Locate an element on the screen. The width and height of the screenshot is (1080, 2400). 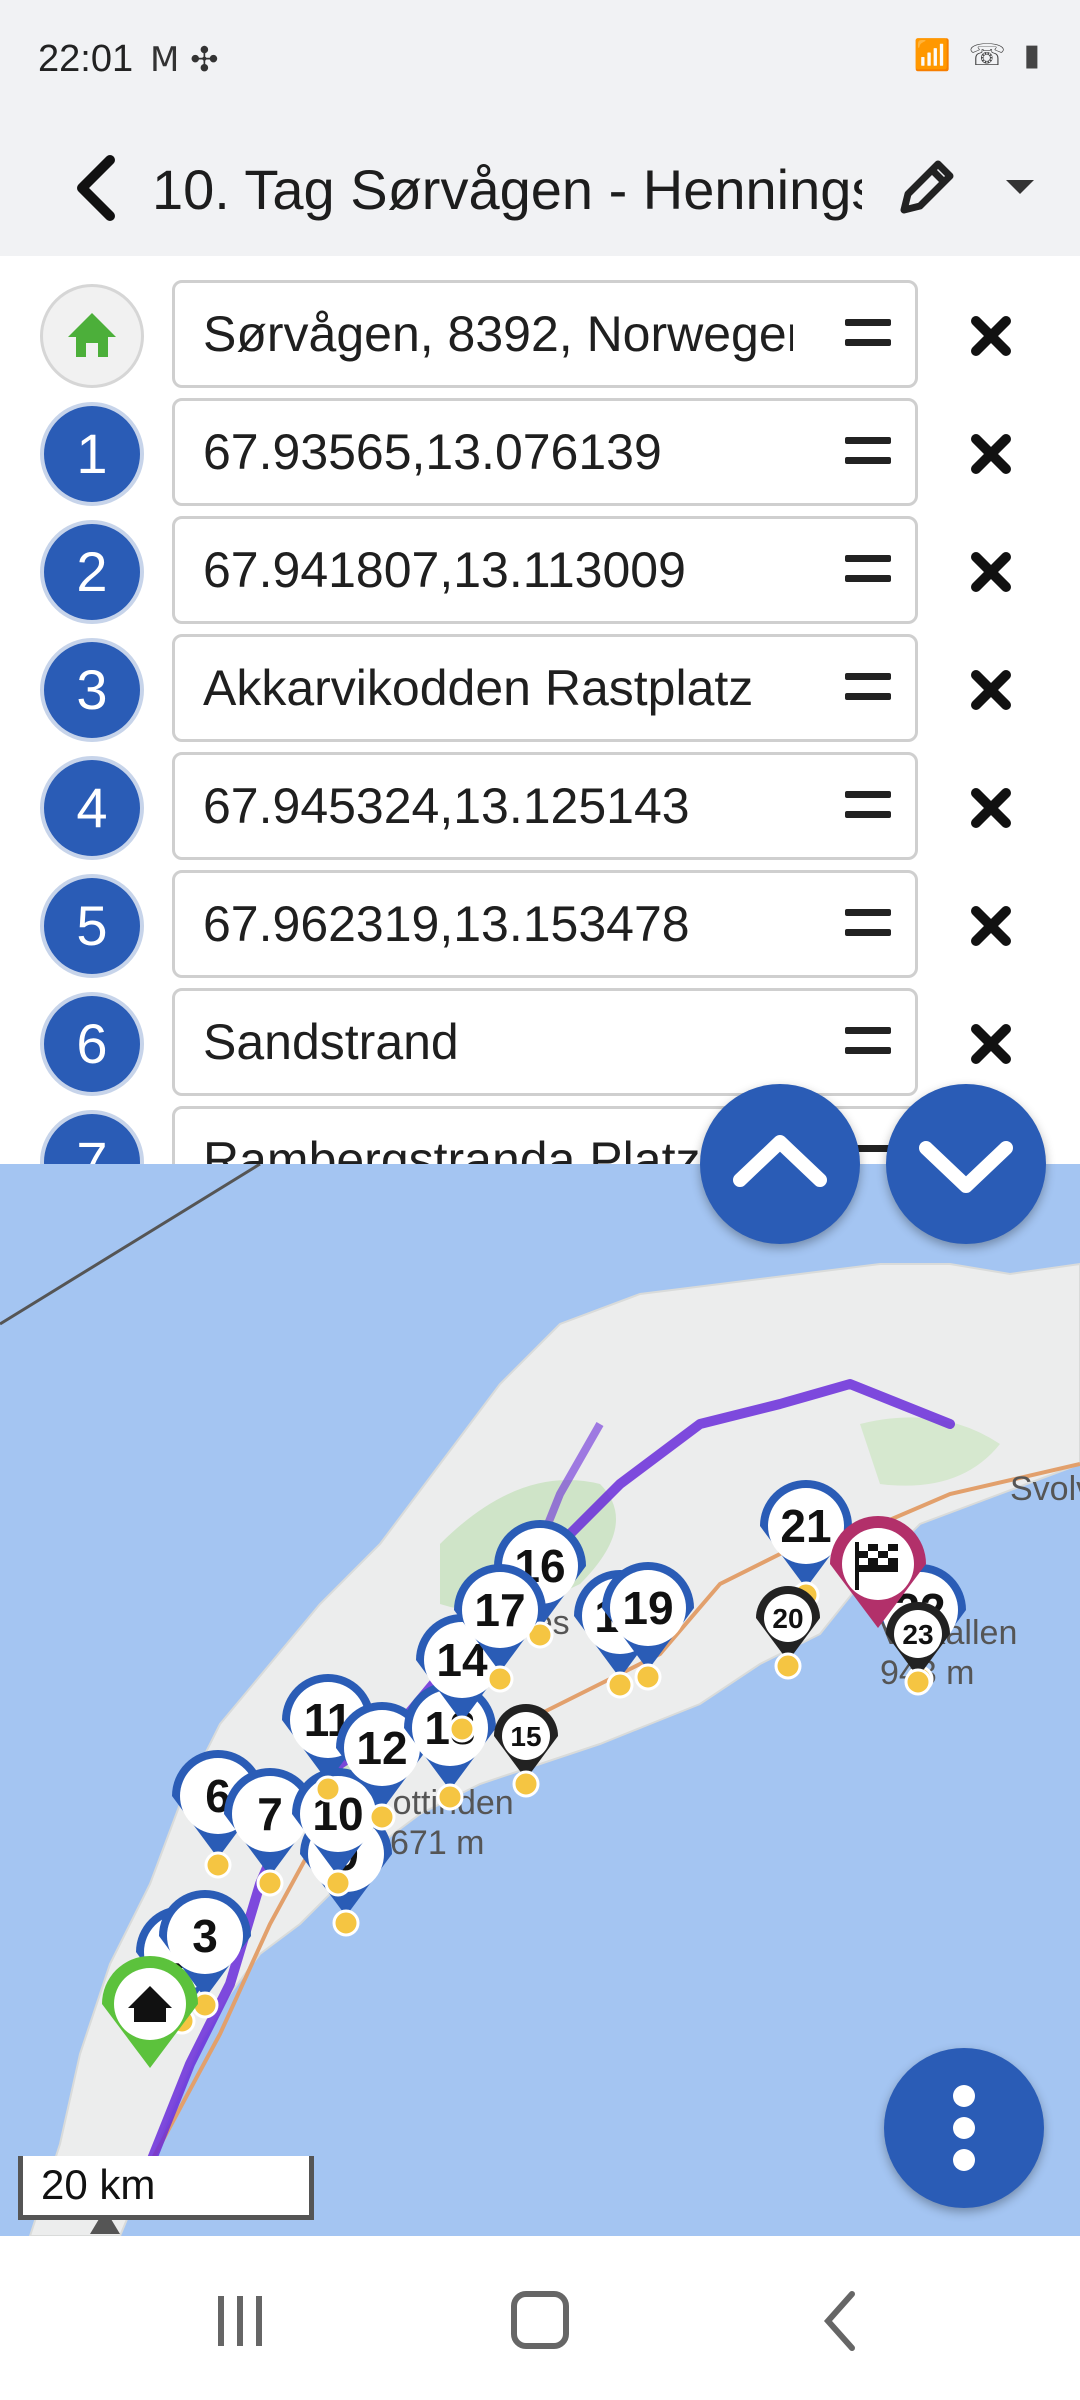
waypoint-number-badge: 7 is located at coordinates (92, 1137).